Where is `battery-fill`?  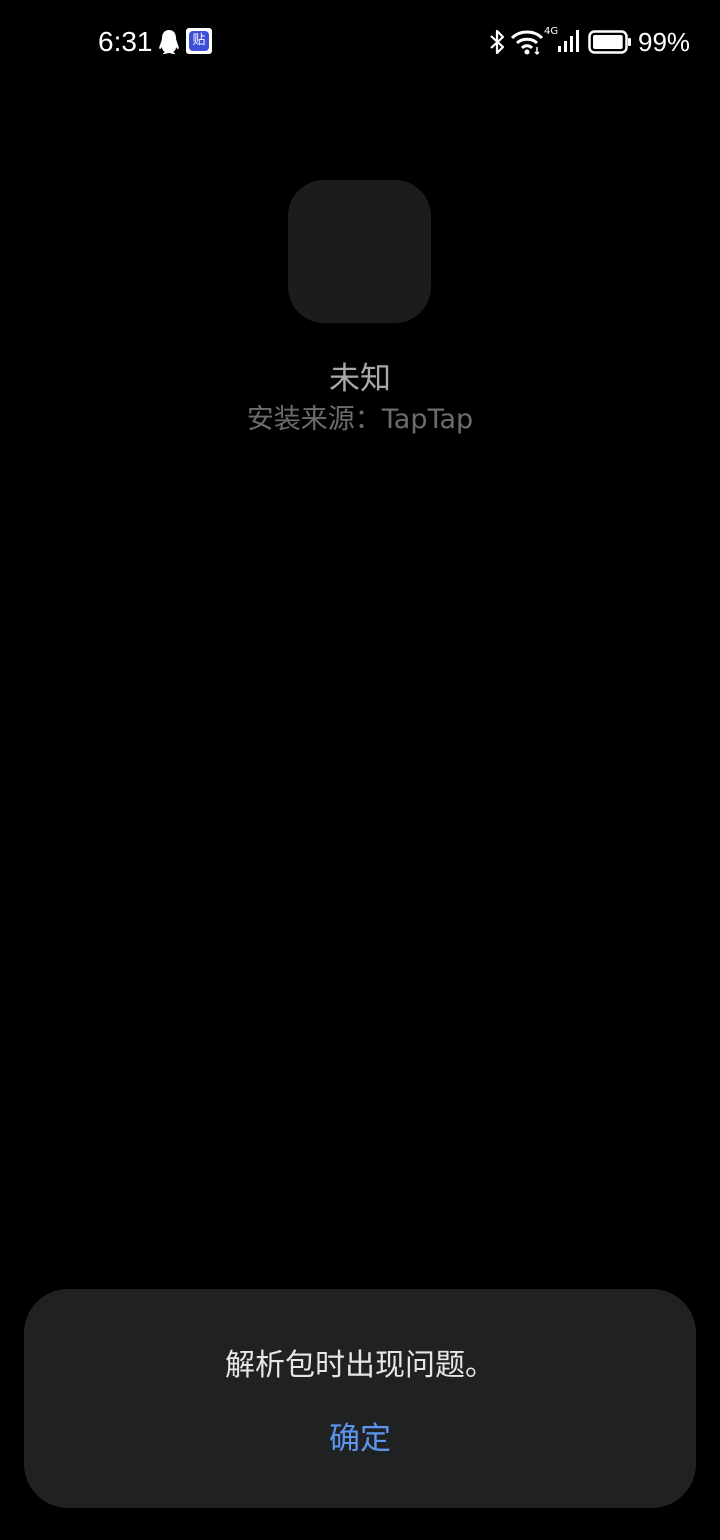
battery-fill is located at coordinates (608, 42).